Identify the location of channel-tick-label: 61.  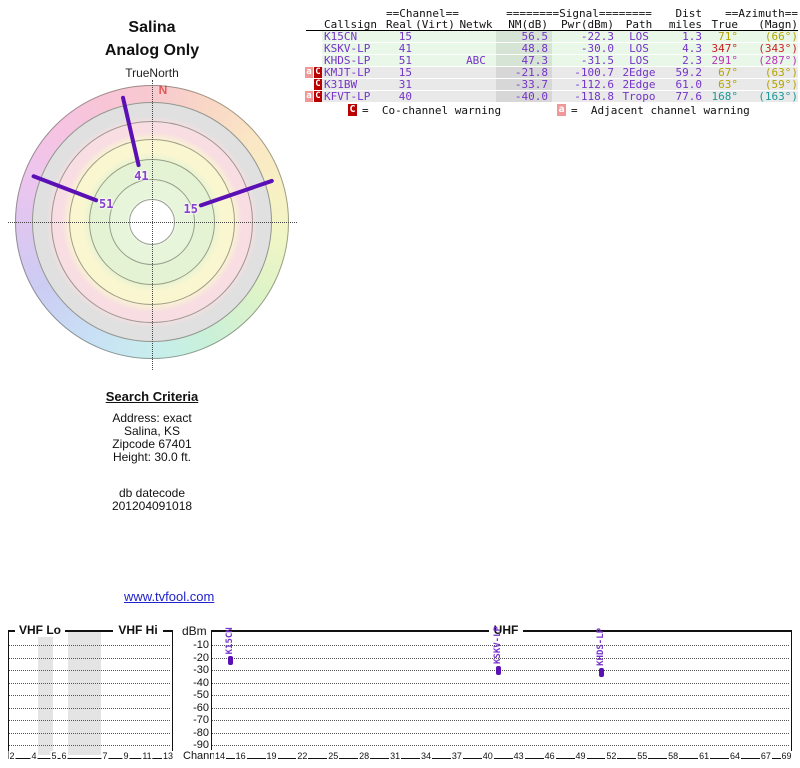
(704, 756).